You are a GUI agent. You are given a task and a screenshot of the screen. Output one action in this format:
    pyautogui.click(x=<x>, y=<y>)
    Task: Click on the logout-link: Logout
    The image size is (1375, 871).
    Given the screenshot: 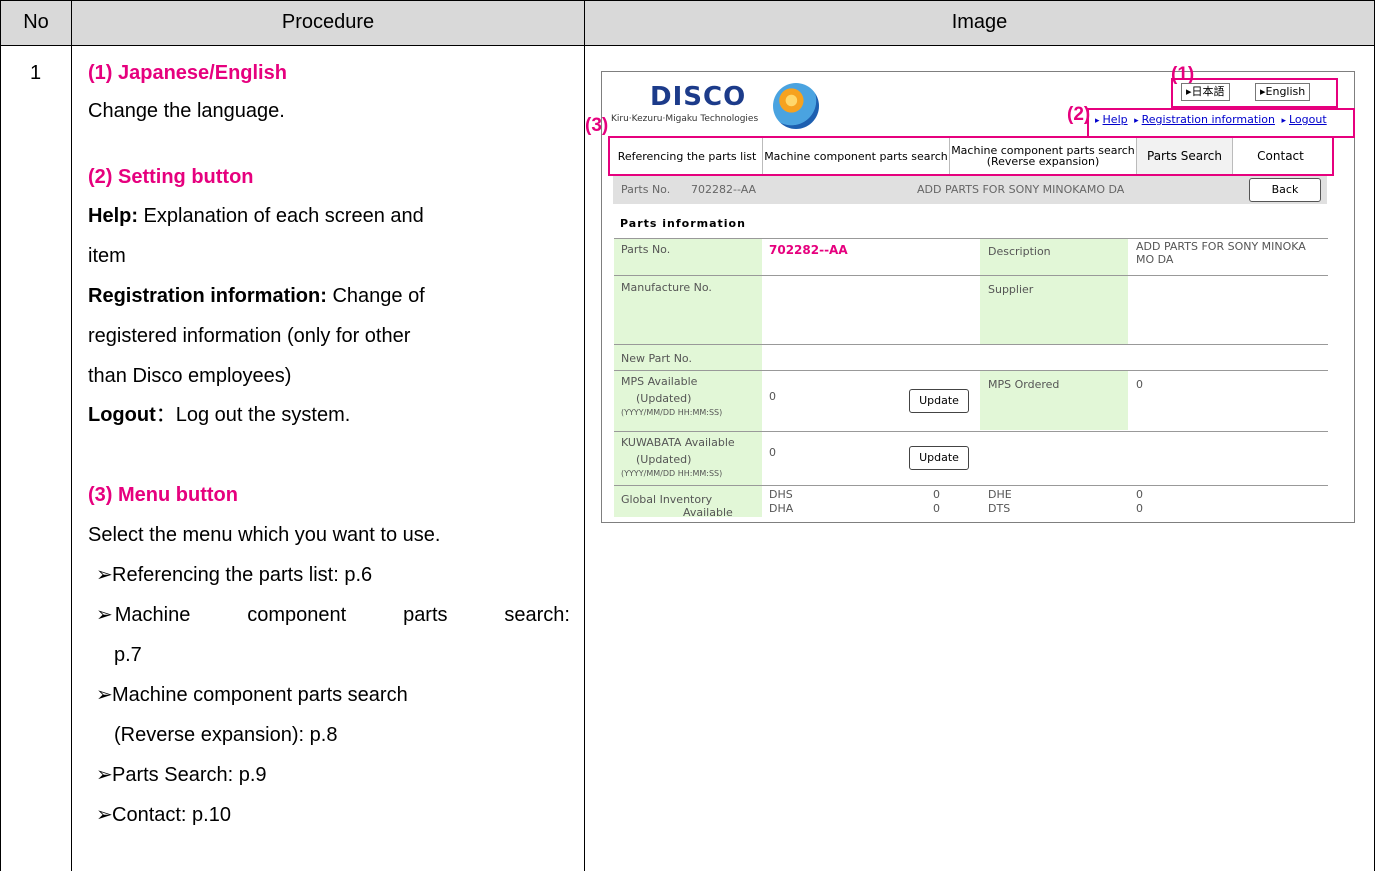 What is the action you would take?
    pyautogui.click(x=1308, y=119)
    